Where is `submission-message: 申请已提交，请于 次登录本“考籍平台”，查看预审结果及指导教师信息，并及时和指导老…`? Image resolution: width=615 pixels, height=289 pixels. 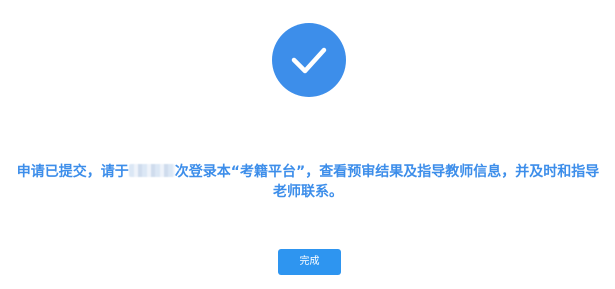
submission-message: 申请已提交，请于 次登录本“考籍平台”，查看预审结果及指导教师信息，并及时和指导老… is located at coordinates (308, 182).